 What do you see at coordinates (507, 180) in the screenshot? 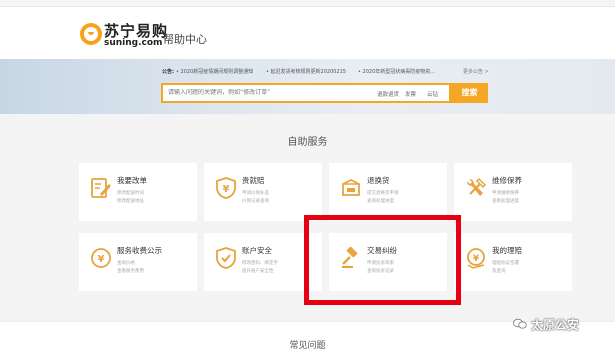
I see `card-title: 维修保养` at bounding box center [507, 180].